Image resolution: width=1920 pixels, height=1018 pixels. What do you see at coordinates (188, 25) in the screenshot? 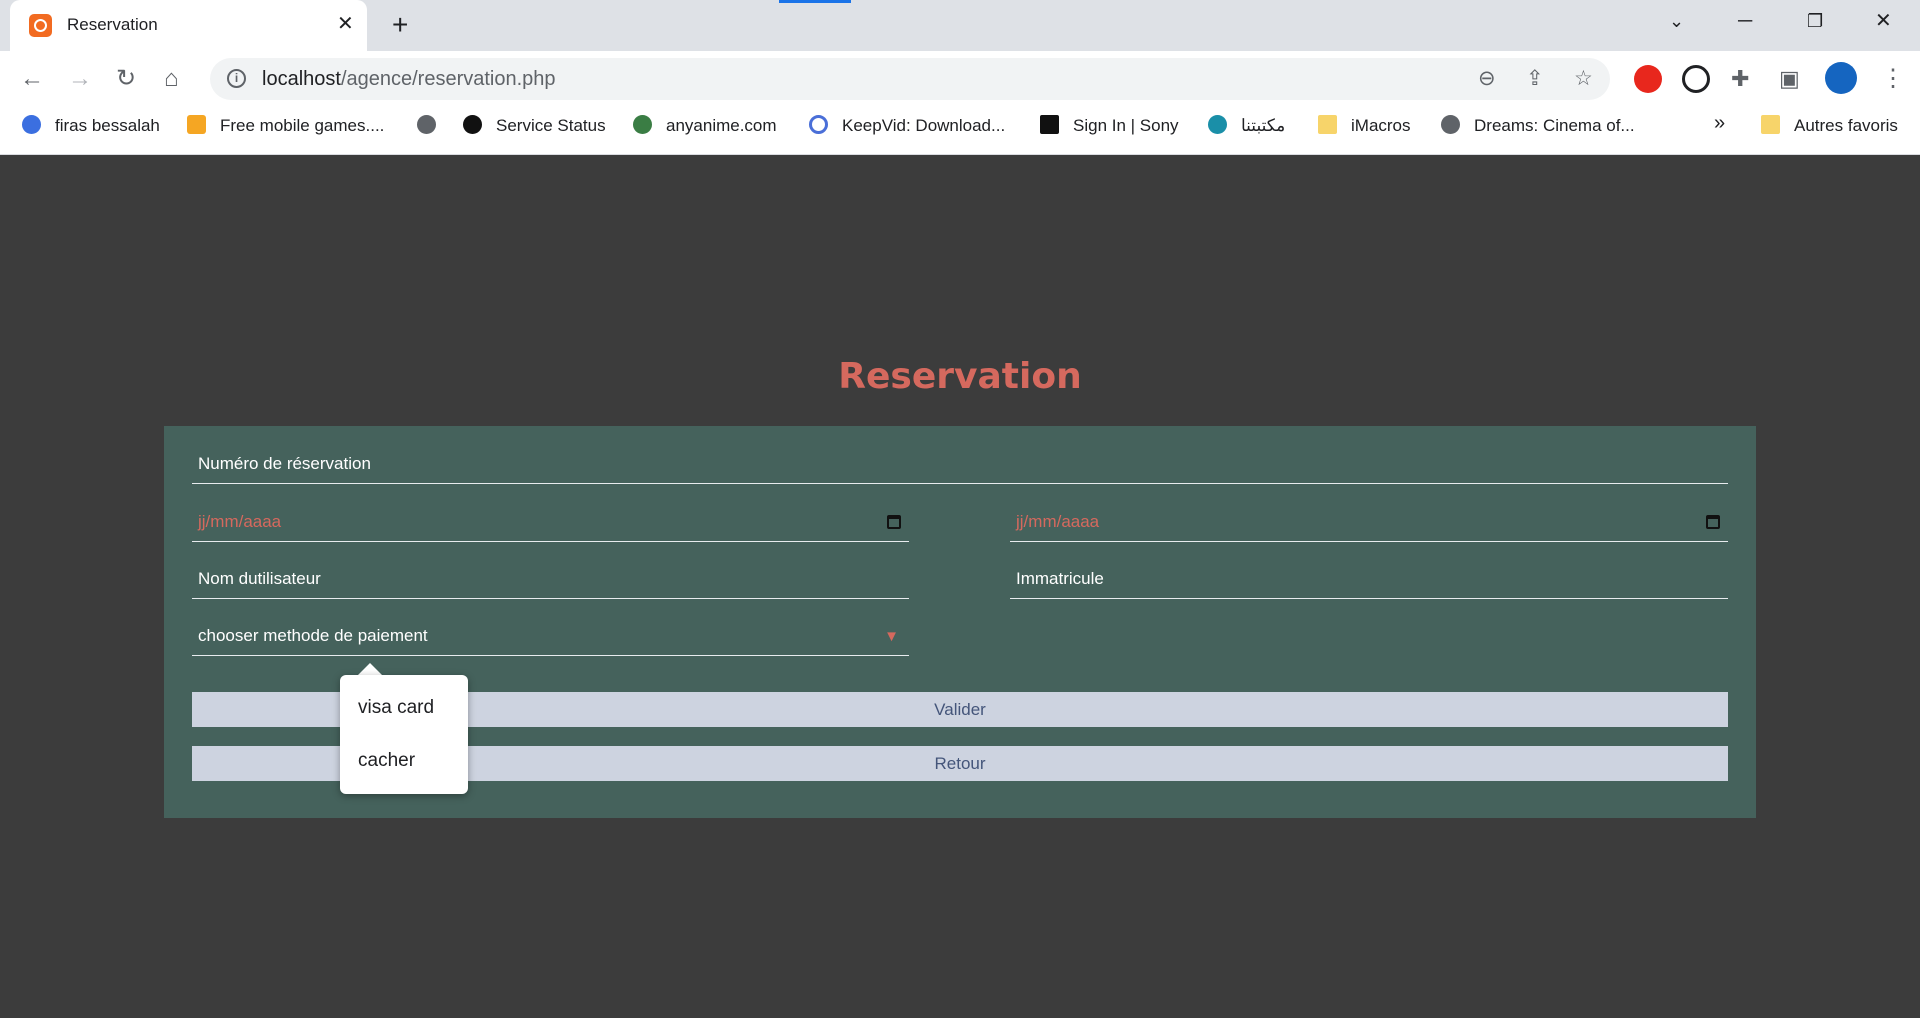
I see `active-tab: Reservation ✕` at bounding box center [188, 25].